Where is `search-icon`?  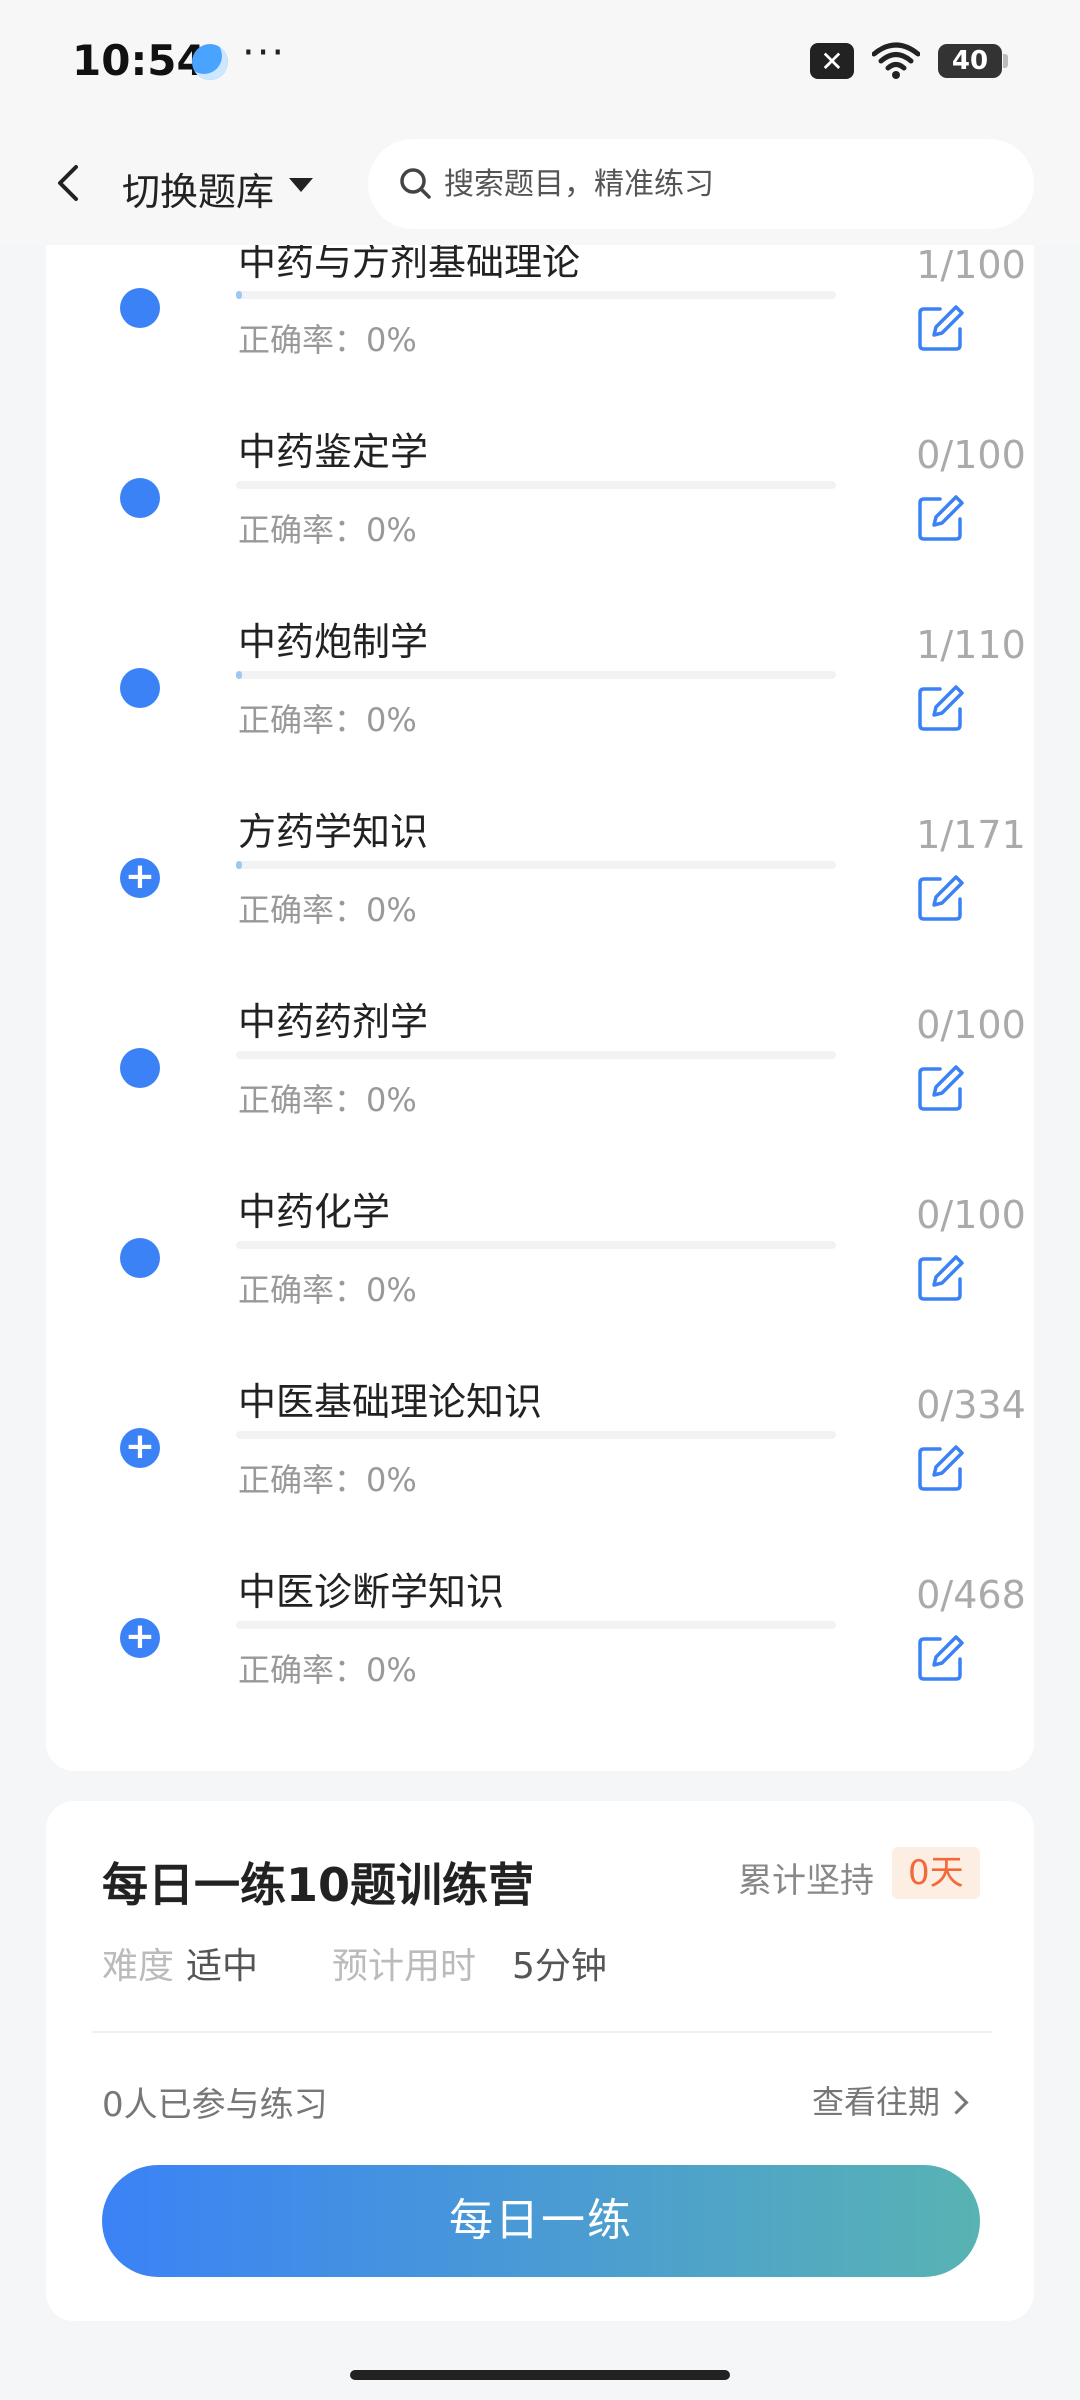 search-icon is located at coordinates (415, 183).